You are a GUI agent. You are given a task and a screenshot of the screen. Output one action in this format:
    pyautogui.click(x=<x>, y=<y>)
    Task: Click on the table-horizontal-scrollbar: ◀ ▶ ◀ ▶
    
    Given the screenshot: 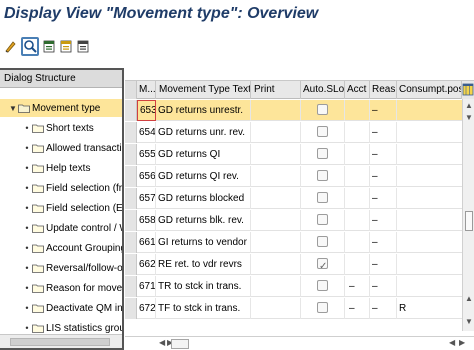 What is the action you would take?
    pyautogui.click(x=299, y=343)
    